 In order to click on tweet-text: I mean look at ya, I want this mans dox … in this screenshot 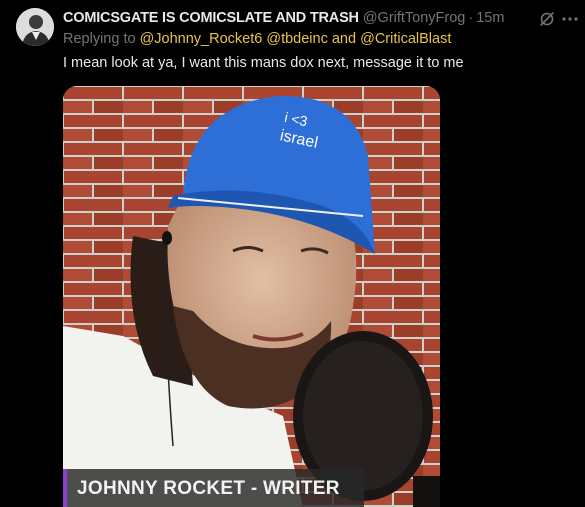, I will do `click(263, 63)`.